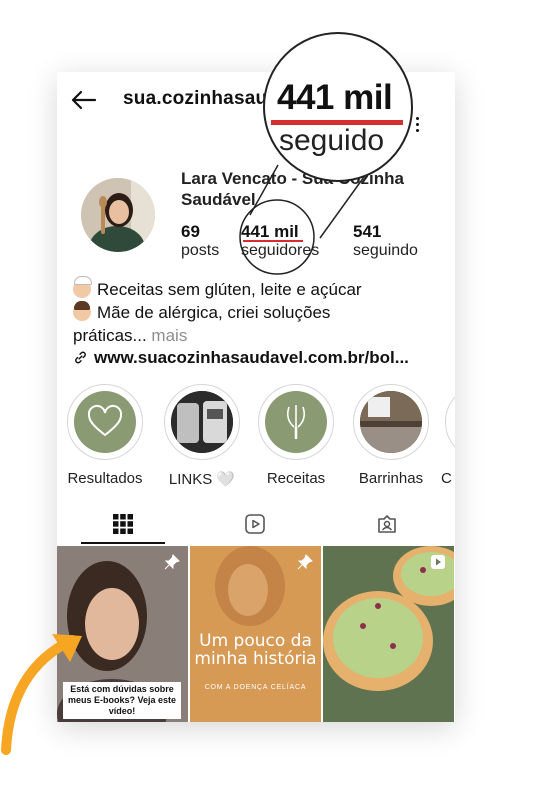 The image size is (540, 811). I want to click on orange-pointer-arrow, so click(41, 694).